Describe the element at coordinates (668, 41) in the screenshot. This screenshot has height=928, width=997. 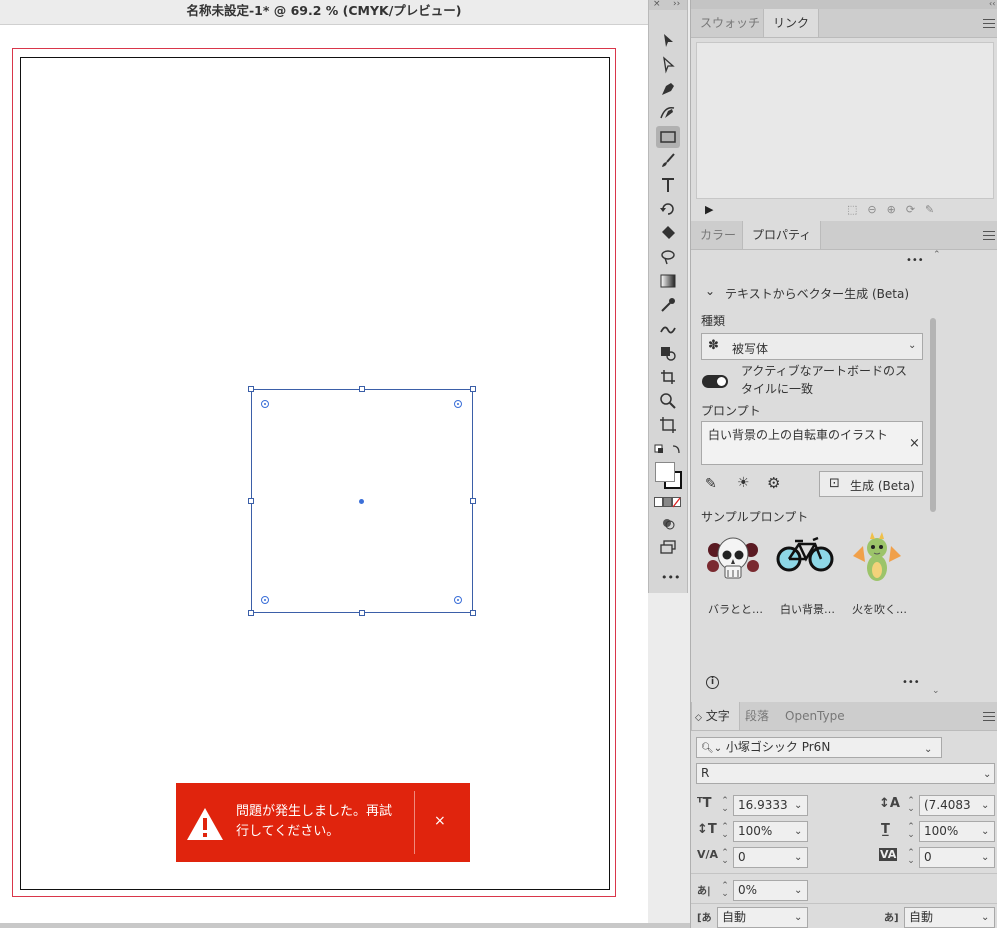
I see `selection-tool` at that location.